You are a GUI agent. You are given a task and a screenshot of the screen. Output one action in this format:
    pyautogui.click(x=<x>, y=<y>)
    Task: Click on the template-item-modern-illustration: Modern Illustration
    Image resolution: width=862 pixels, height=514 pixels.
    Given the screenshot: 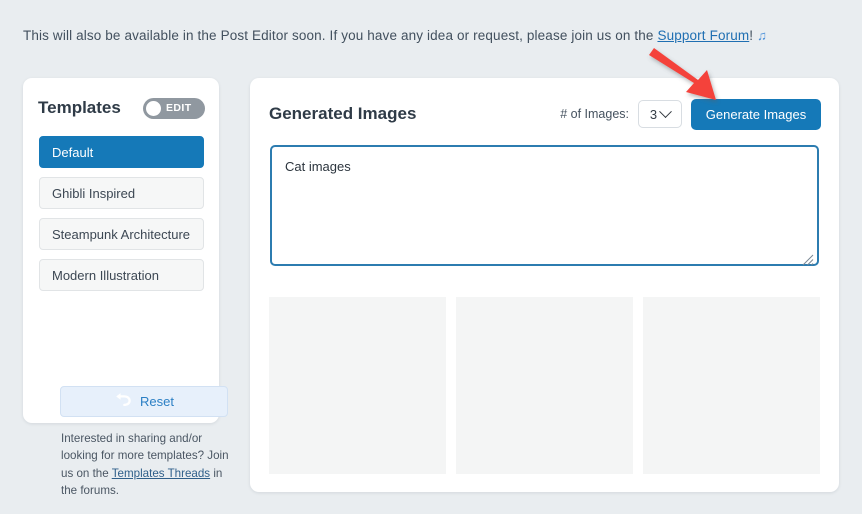 What is the action you would take?
    pyautogui.click(x=121, y=275)
    